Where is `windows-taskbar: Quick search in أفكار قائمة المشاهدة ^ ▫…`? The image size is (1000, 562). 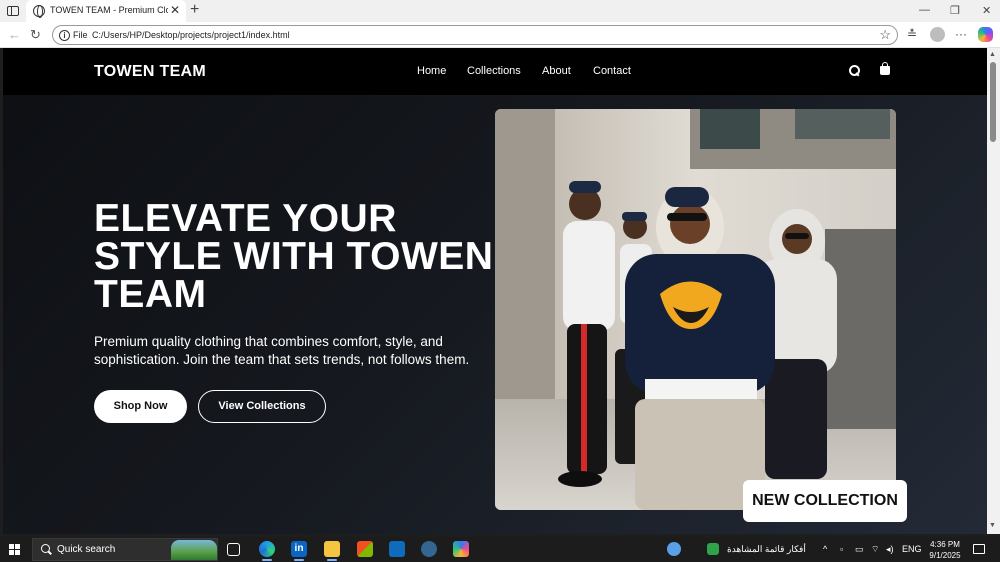
windows-taskbar: Quick search in أفكار قائمة المشاهدة ^ ▫… is located at coordinates (500, 549).